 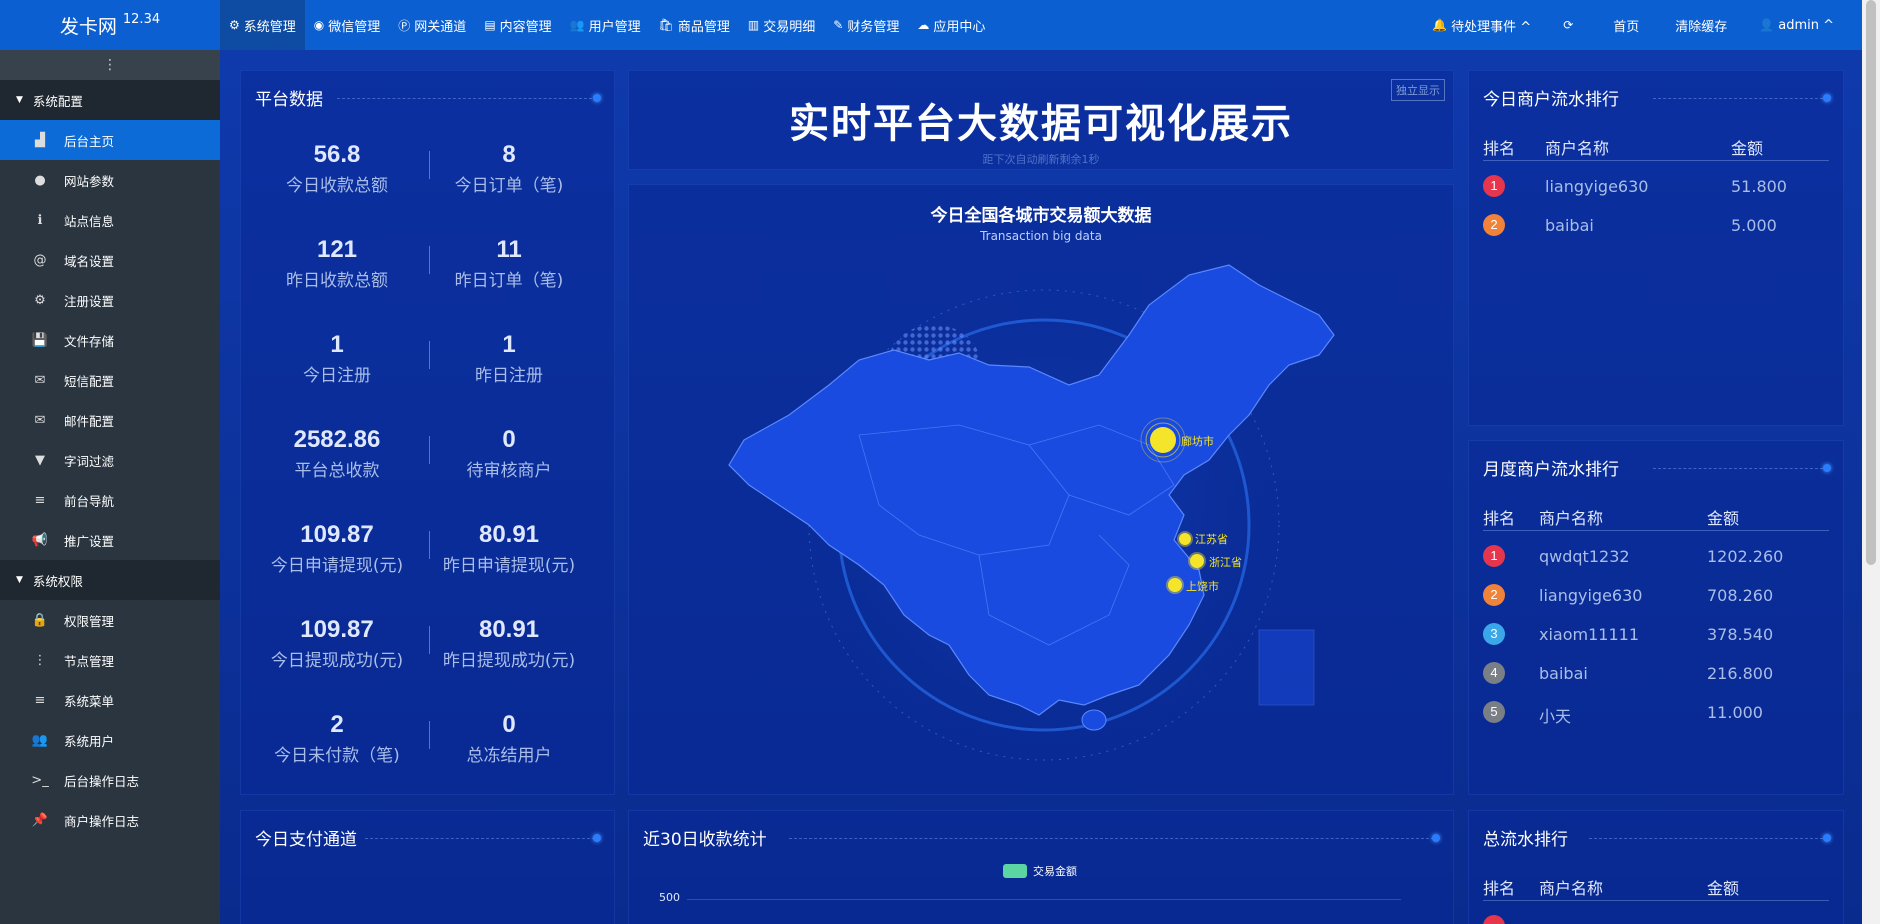 What do you see at coordinates (110, 300) in the screenshot?
I see `sidebar-item: ⚙ 注册设置` at bounding box center [110, 300].